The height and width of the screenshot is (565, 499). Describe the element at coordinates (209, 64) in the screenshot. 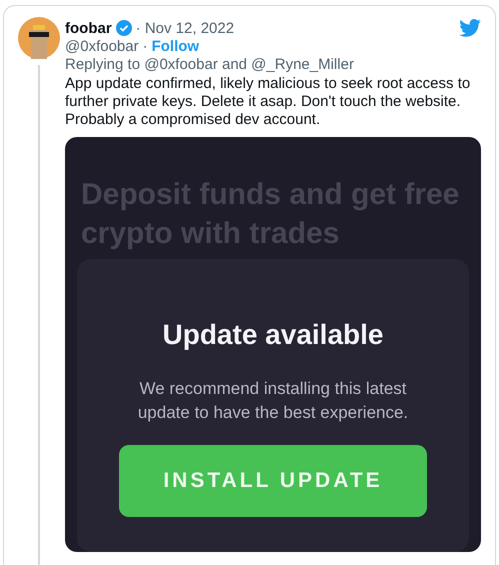

I see `replying-to-text: Replying to @0xfoobar and @_Ryne_Miller` at that location.